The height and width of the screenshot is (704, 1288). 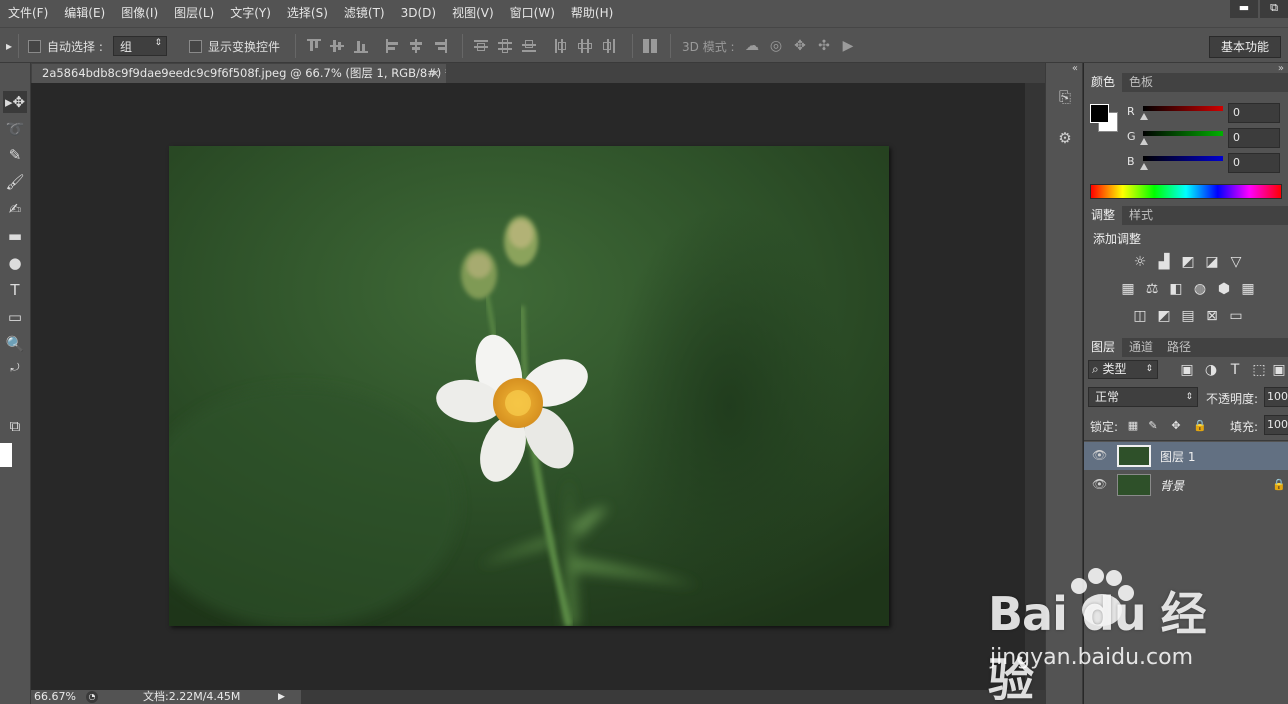 What do you see at coordinates (34, 46) in the screenshot?
I see `auto-select-checkbox` at bounding box center [34, 46].